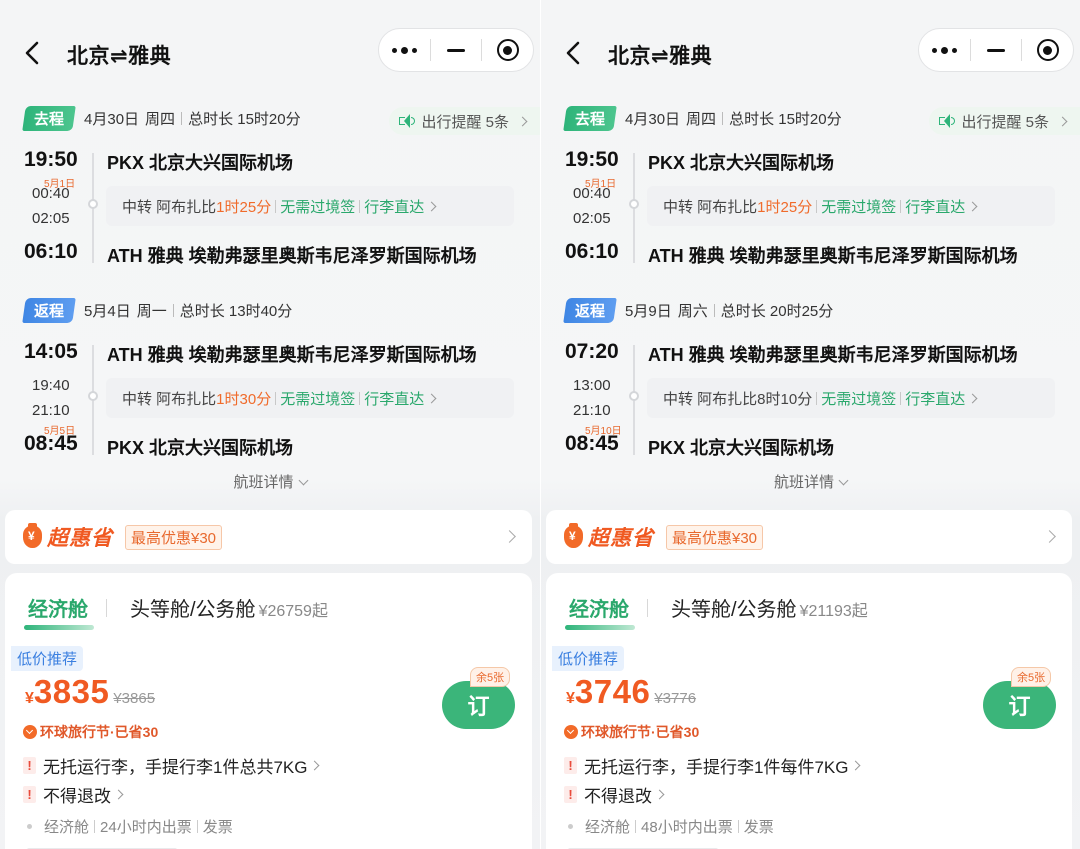 The height and width of the screenshot is (849, 1080). I want to click on fare-price: ¥3835 ¥3865, so click(90, 692).